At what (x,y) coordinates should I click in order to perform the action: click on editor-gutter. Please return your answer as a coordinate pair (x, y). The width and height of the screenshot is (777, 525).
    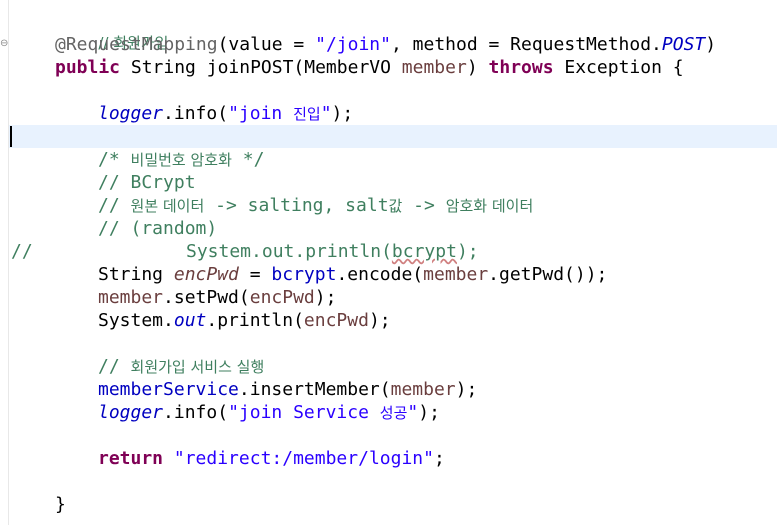
    Looking at the image, I should click on (4, 262).